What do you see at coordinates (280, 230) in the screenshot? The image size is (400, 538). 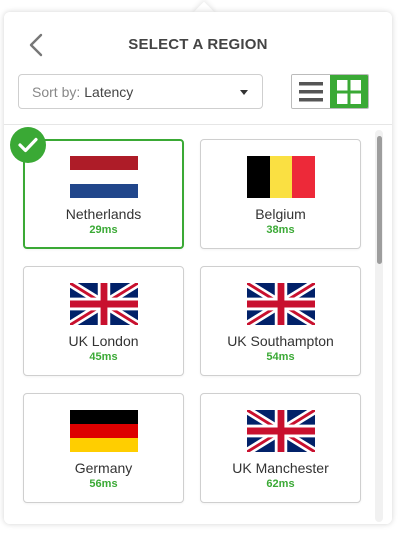 I see `region-latency: 38ms` at bounding box center [280, 230].